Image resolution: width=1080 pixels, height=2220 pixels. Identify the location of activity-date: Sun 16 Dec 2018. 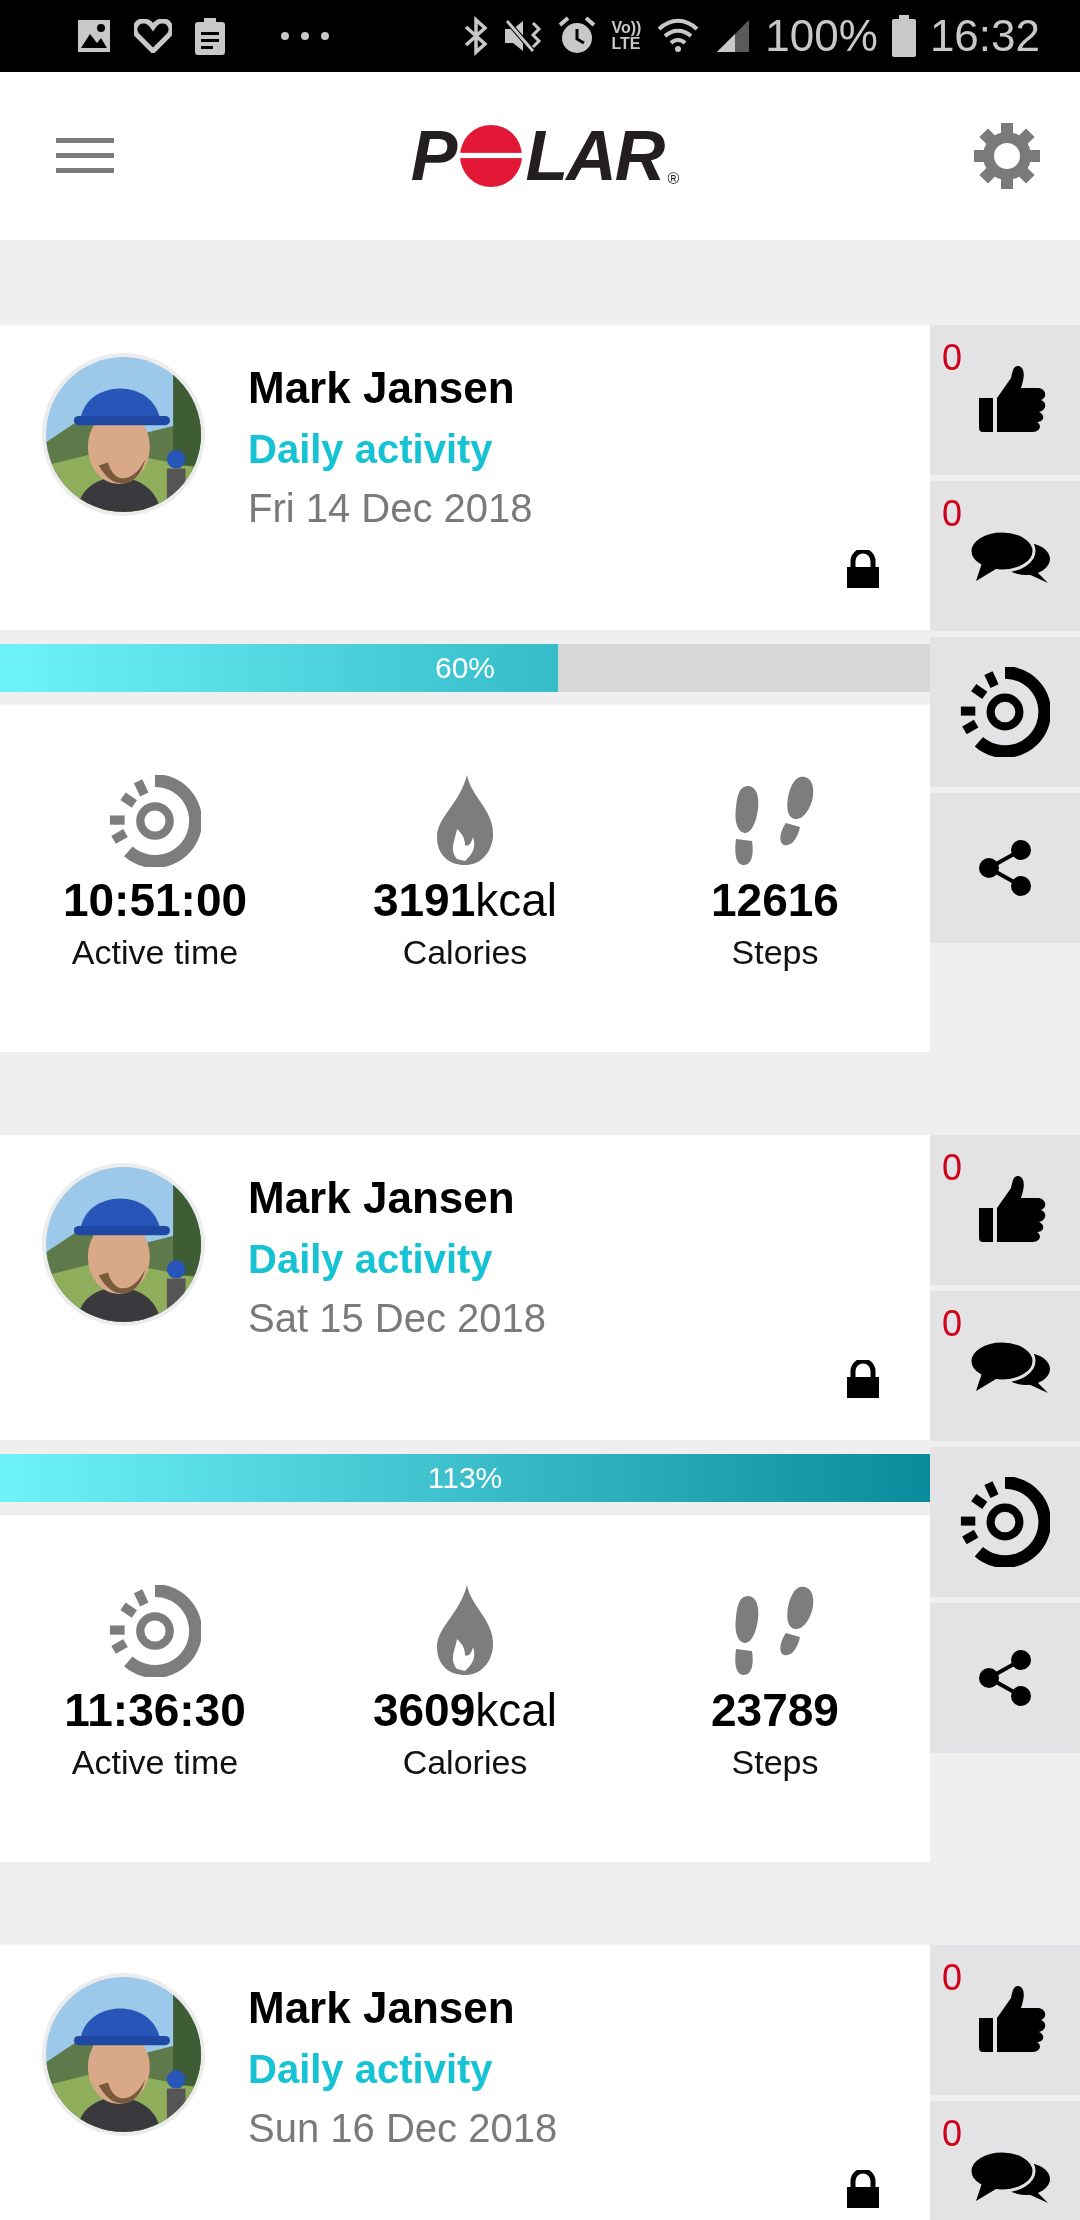
(403, 2128).